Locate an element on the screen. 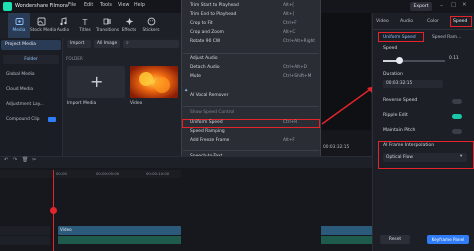 The height and width of the screenshot is (251, 474). shortcut-mute: Ctrl+Shift+M is located at coordinates (297, 76).